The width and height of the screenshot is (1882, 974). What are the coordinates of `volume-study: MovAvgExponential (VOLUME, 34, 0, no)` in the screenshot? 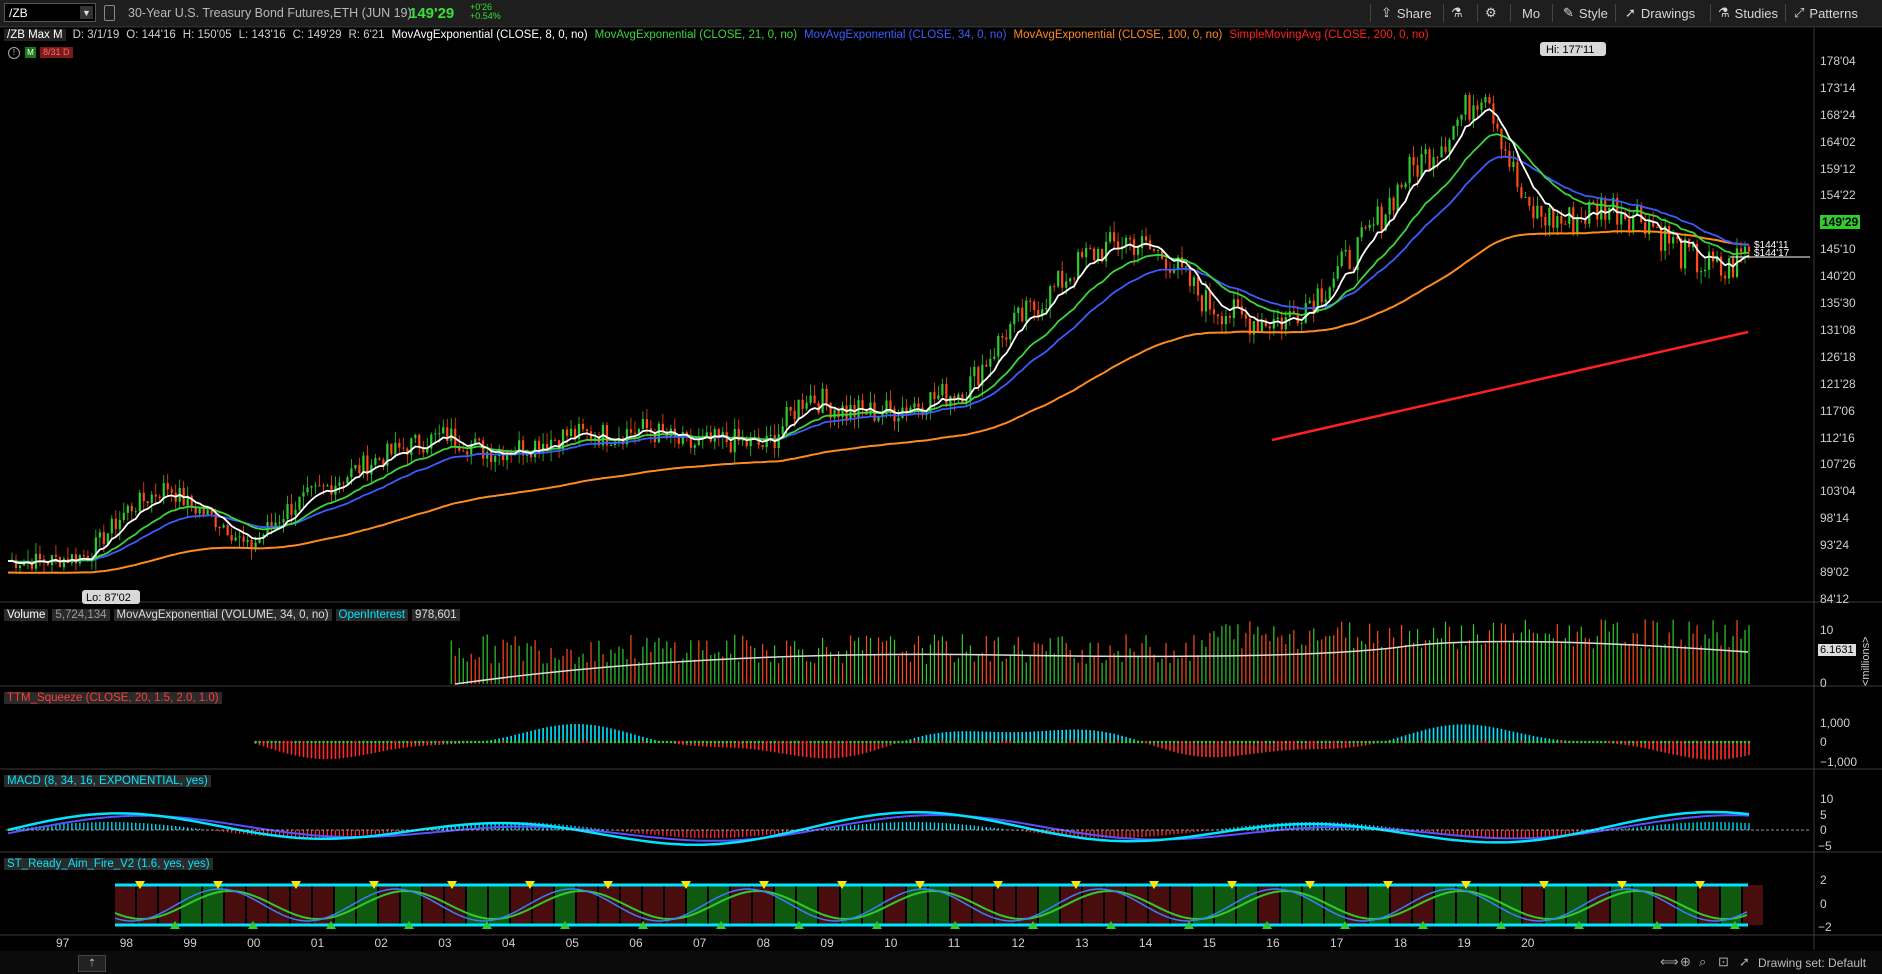 It's located at (222, 614).